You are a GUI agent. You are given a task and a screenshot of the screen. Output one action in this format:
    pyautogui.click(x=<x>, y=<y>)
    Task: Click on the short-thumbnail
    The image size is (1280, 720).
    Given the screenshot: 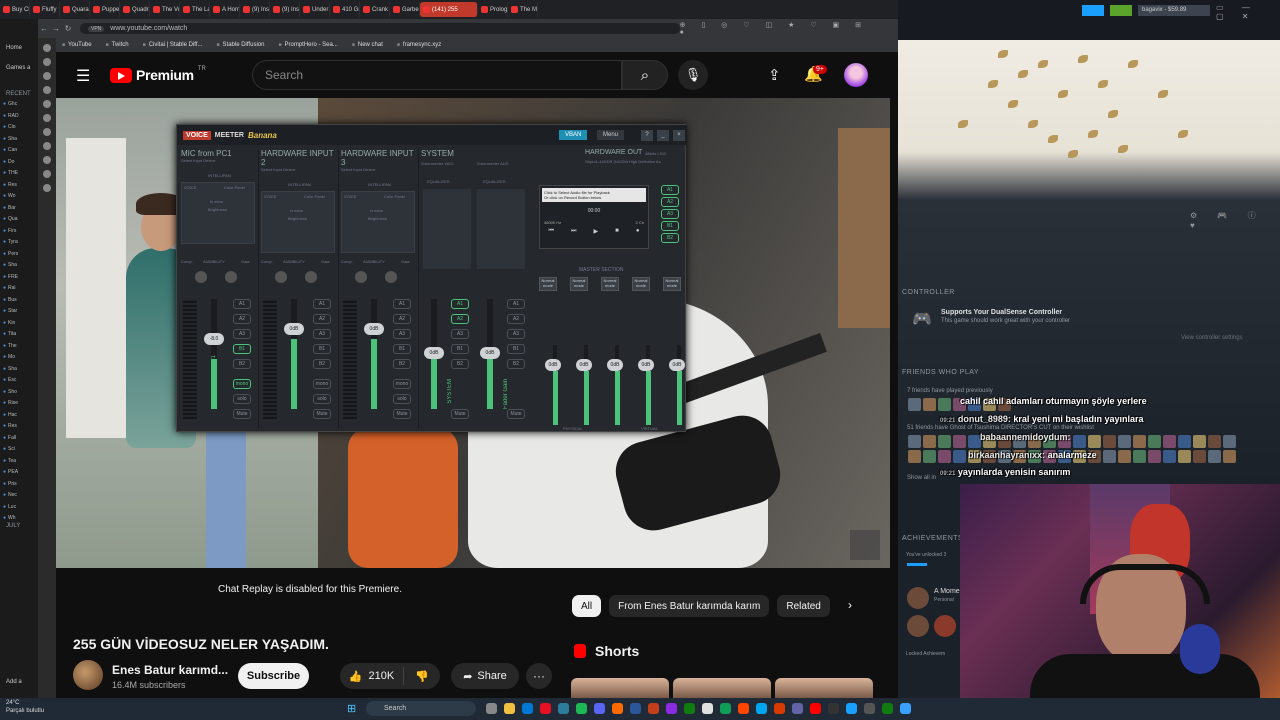 What is the action you would take?
    pyautogui.click(x=620, y=688)
    